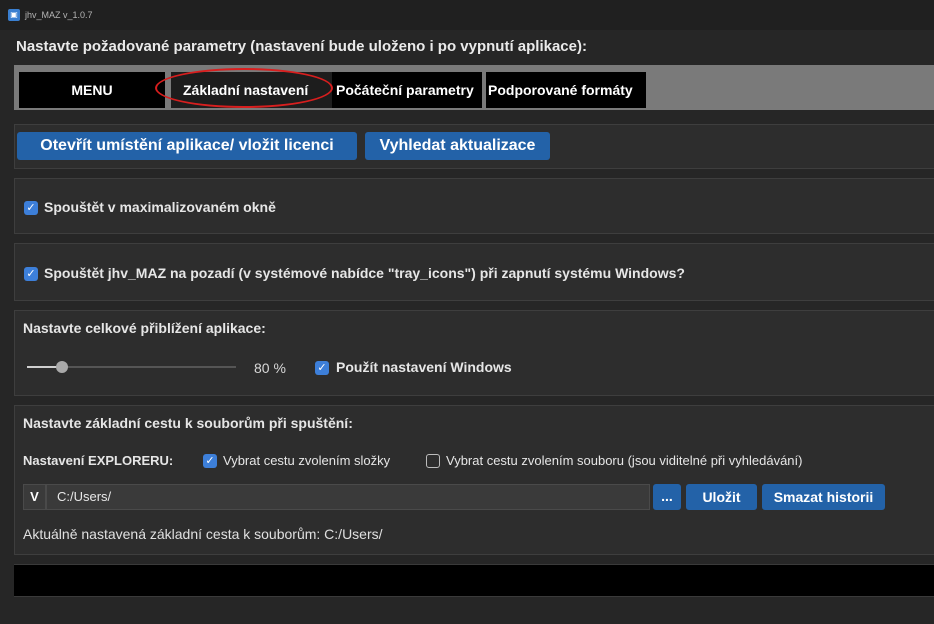 Image resolution: width=934 pixels, height=624 pixels. Describe the element at coordinates (160, 207) in the screenshot. I see `maximized-label: Spouštět v maximalizovaném okně` at that location.